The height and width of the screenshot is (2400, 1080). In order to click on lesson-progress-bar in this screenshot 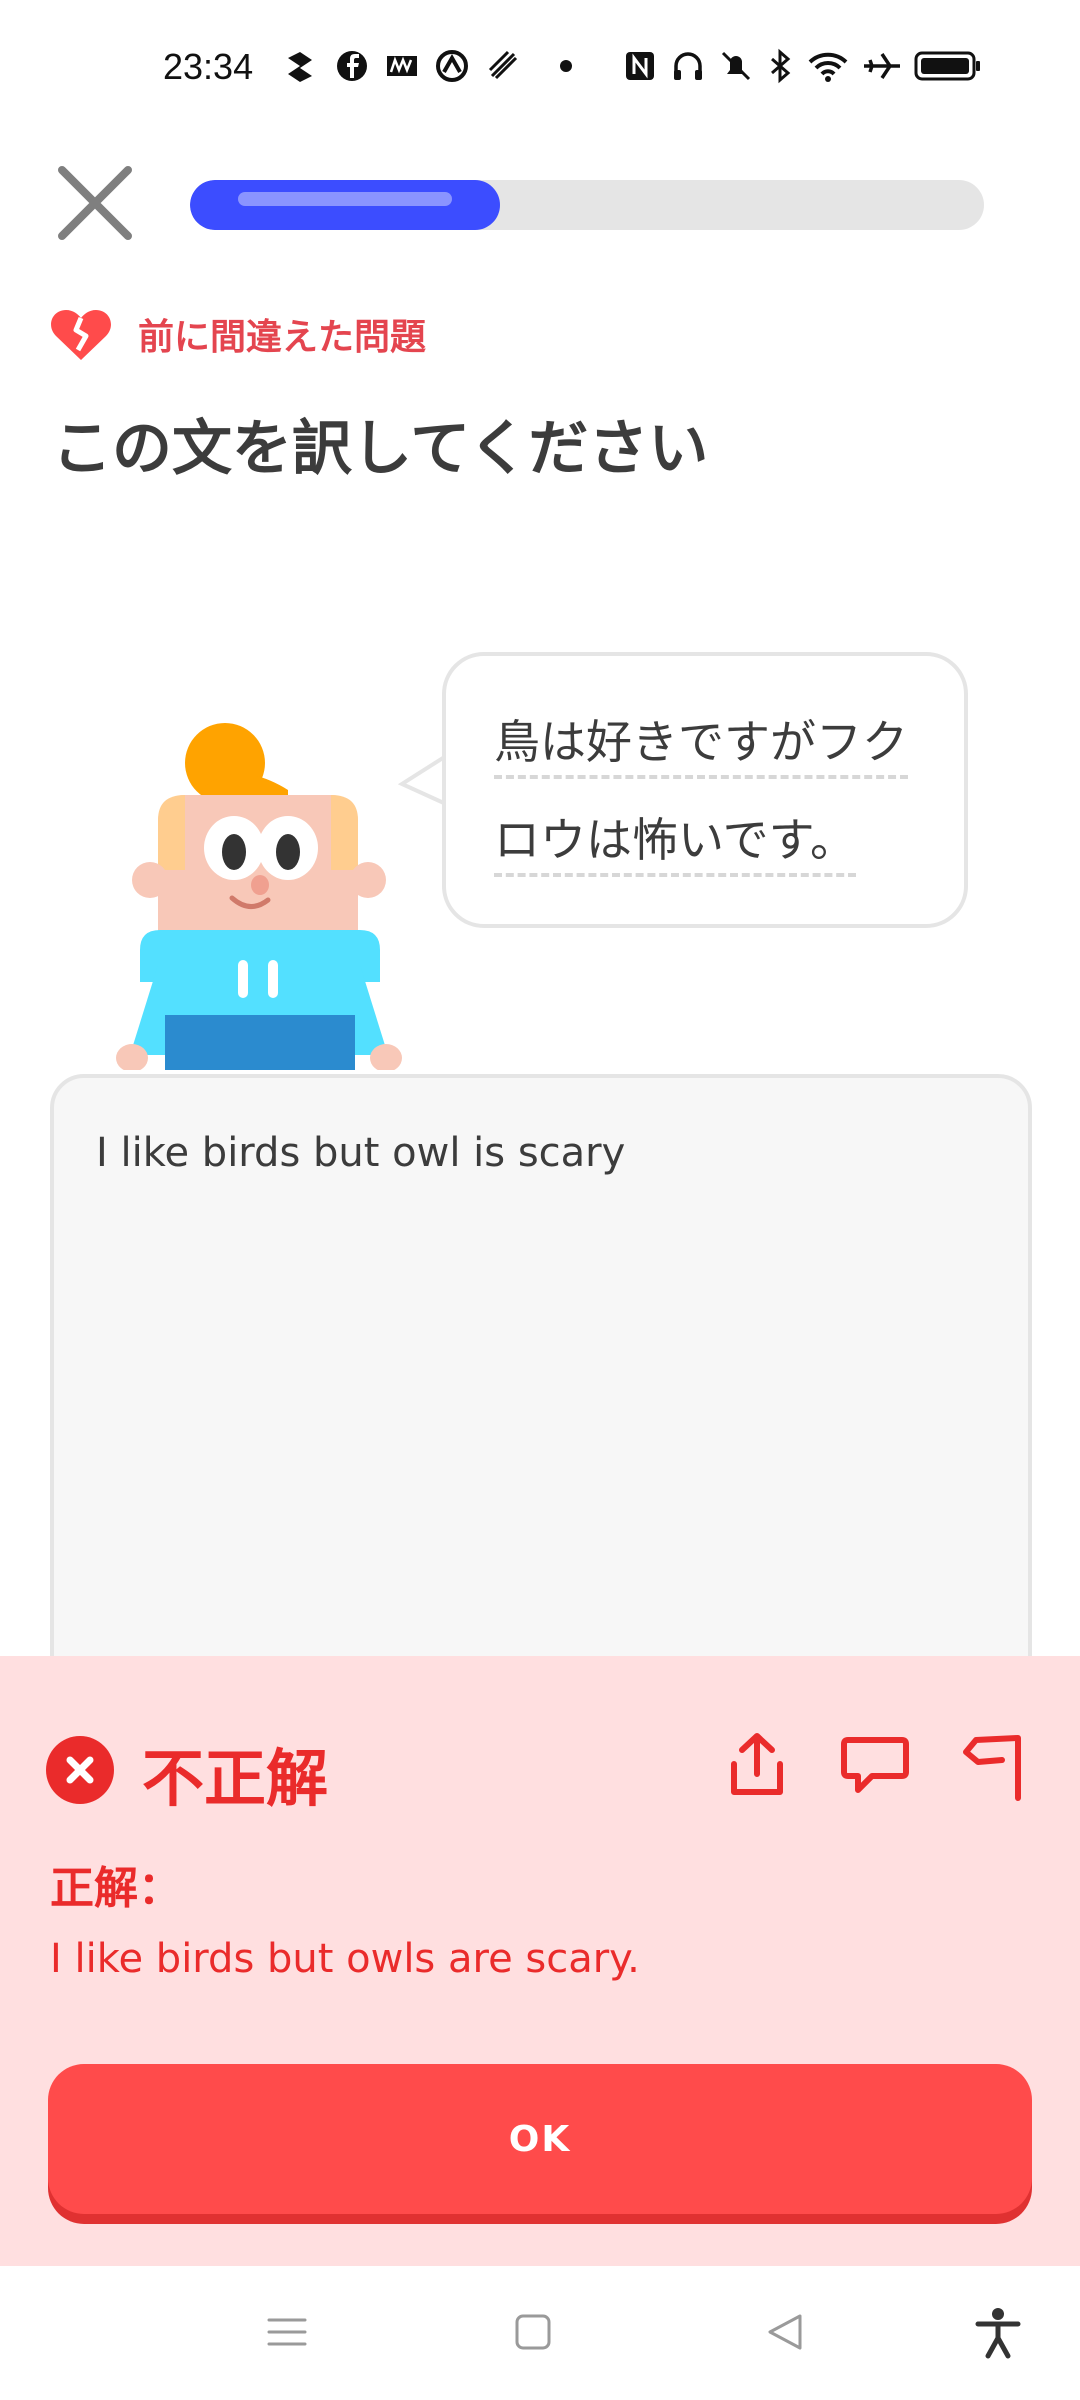, I will do `click(587, 205)`.